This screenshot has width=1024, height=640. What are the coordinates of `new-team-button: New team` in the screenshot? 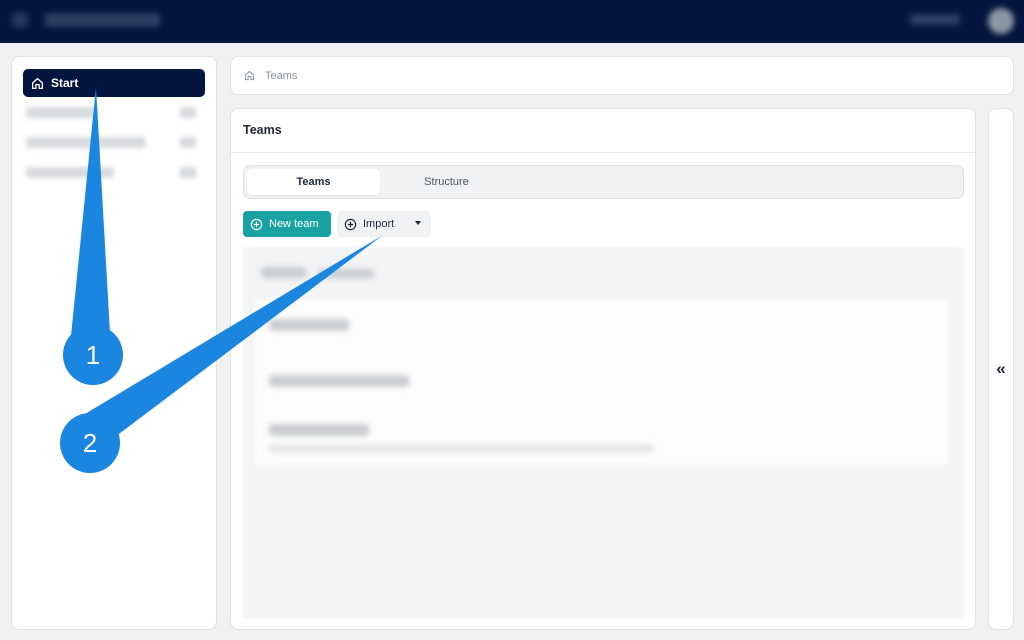 It's located at (287, 224).